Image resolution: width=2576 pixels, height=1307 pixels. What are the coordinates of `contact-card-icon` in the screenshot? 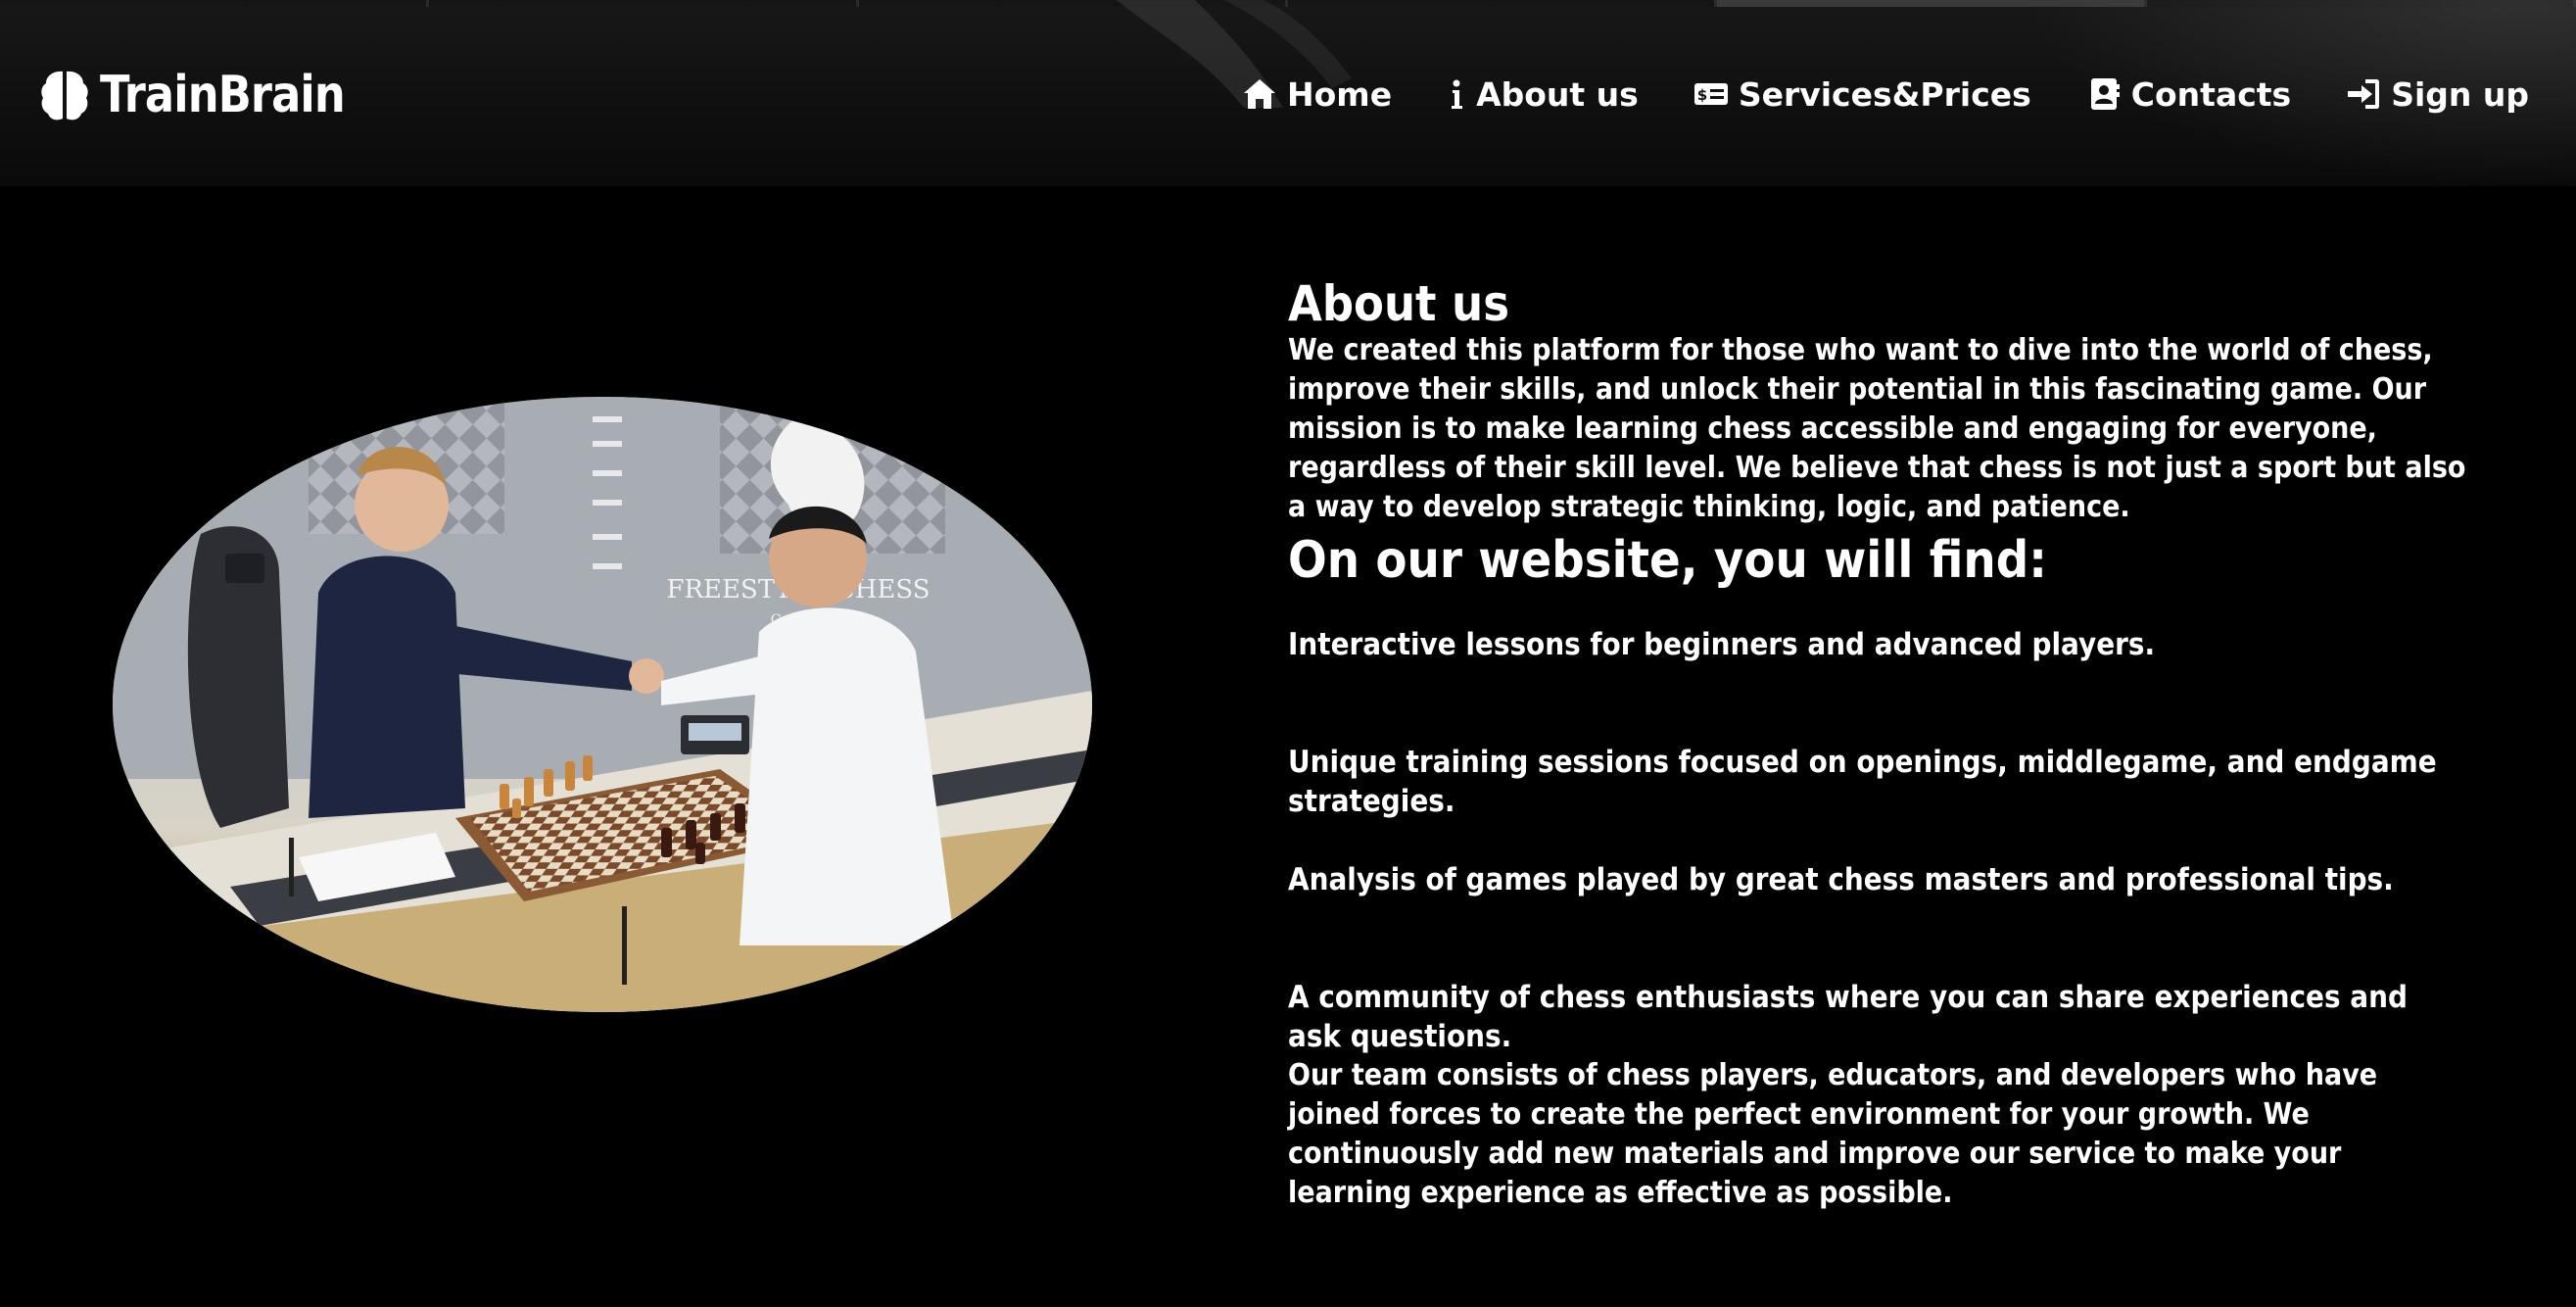 It's located at (2105, 94).